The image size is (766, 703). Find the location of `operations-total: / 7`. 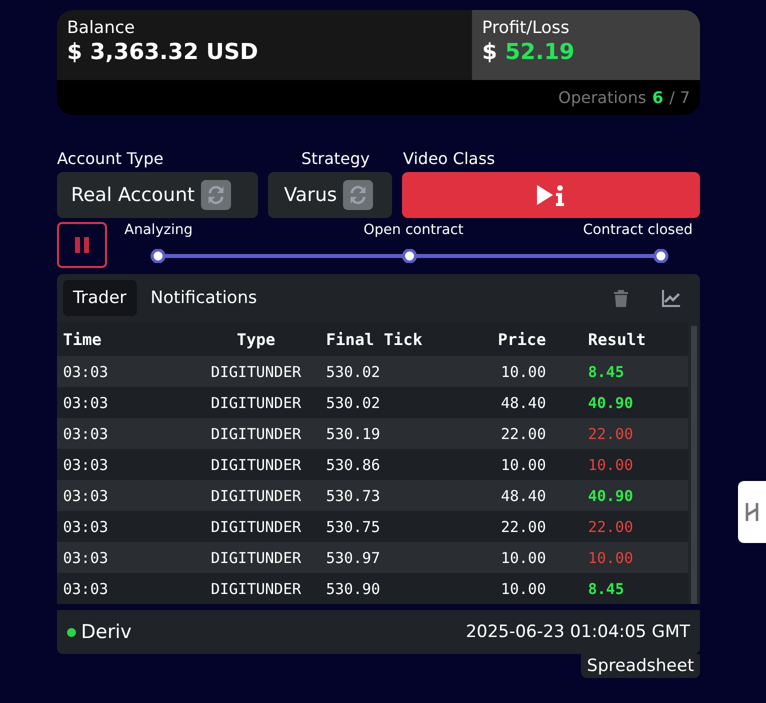

operations-total: / 7 is located at coordinates (679, 97).